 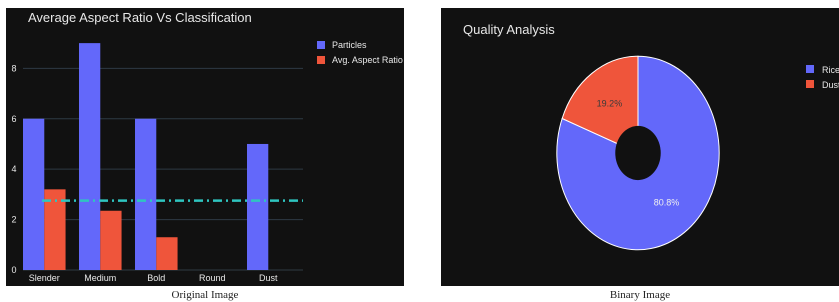 I want to click on x-tick-label: Bold, so click(x=156, y=278).